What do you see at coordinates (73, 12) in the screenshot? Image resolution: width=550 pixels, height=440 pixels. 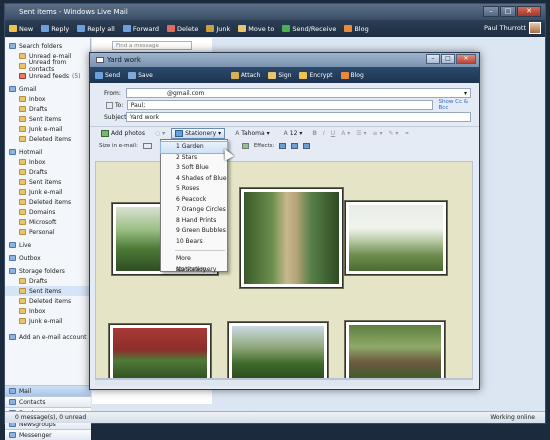 I see `window-title: Sent items - Windows Live Mail` at bounding box center [73, 12].